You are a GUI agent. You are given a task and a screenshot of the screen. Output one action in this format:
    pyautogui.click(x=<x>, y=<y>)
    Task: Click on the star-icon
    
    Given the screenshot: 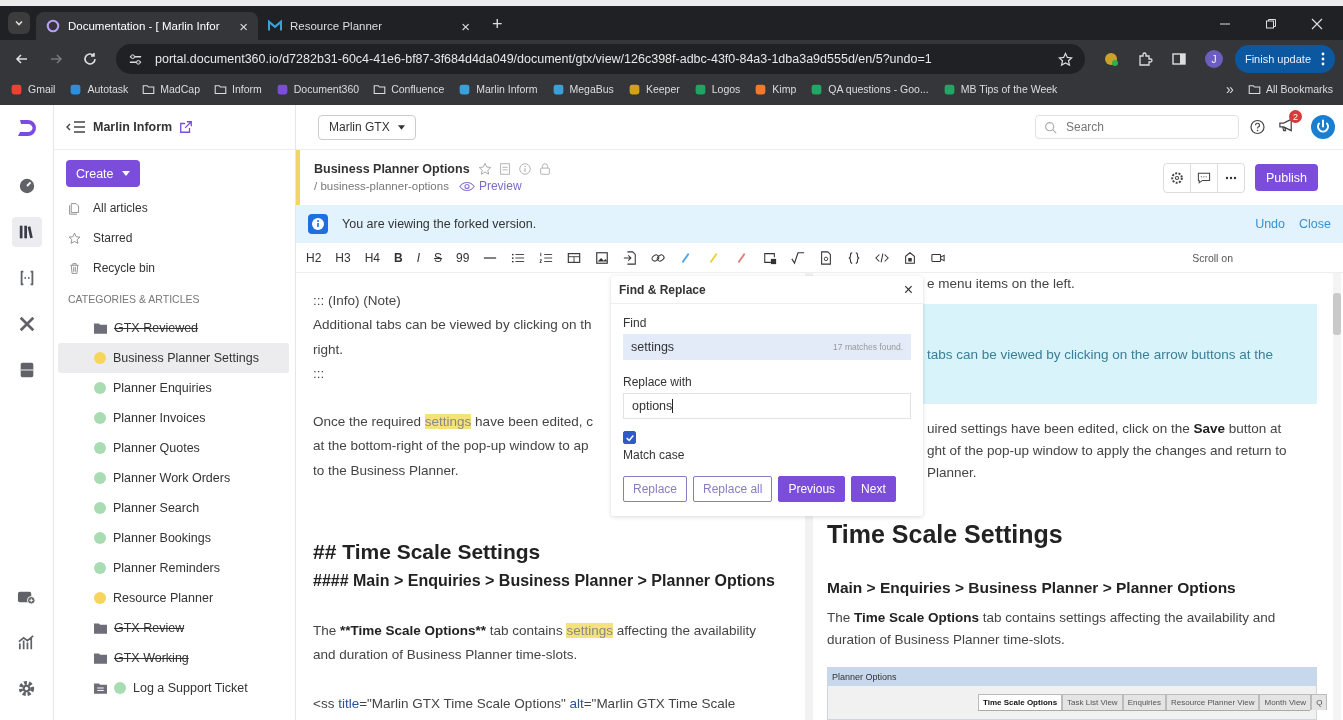 What is the action you would take?
    pyautogui.click(x=484, y=169)
    